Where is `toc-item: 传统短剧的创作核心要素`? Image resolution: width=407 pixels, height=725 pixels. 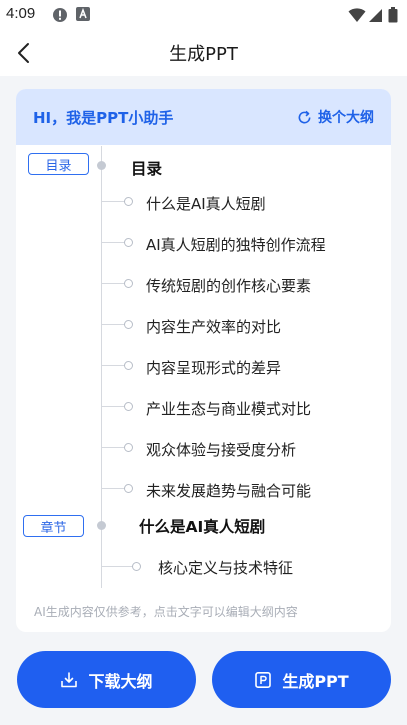
toc-item: 传统短剧的创作核心要素 is located at coordinates (228, 285).